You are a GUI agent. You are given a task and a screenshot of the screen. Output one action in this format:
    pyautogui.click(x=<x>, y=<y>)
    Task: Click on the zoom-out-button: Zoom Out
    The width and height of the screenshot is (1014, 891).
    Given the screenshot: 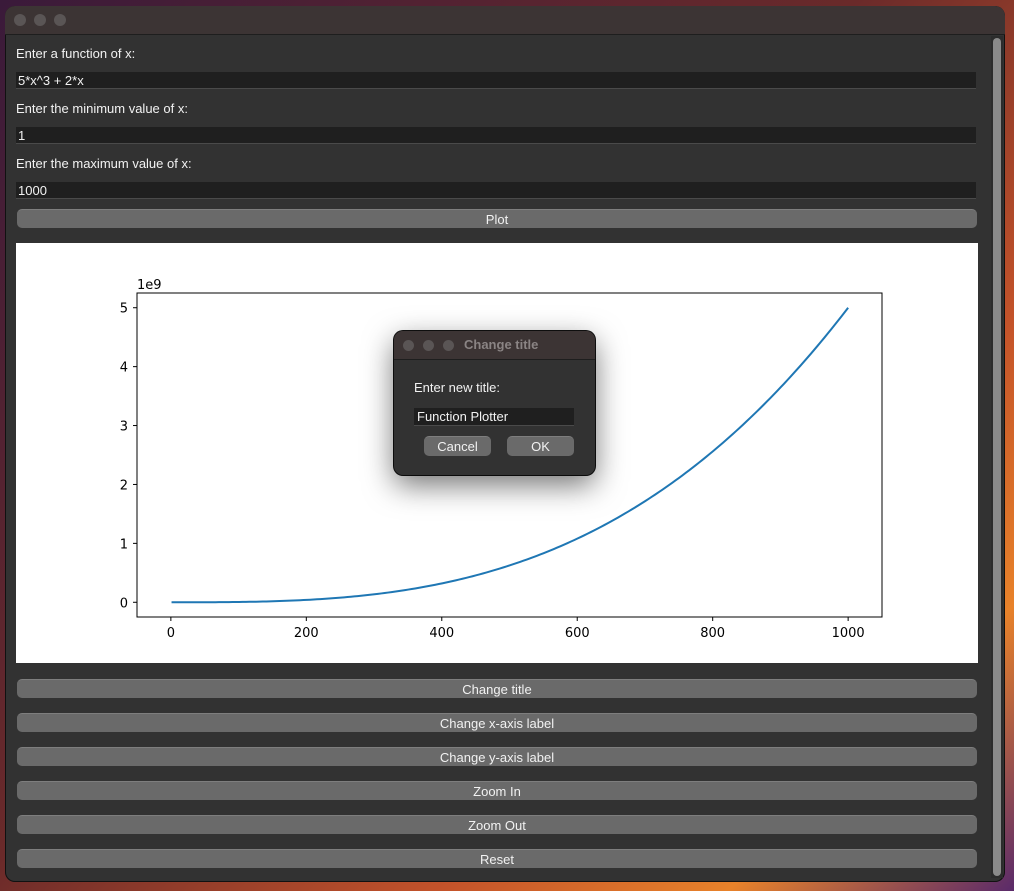 What is the action you would take?
    pyautogui.click(x=497, y=824)
    